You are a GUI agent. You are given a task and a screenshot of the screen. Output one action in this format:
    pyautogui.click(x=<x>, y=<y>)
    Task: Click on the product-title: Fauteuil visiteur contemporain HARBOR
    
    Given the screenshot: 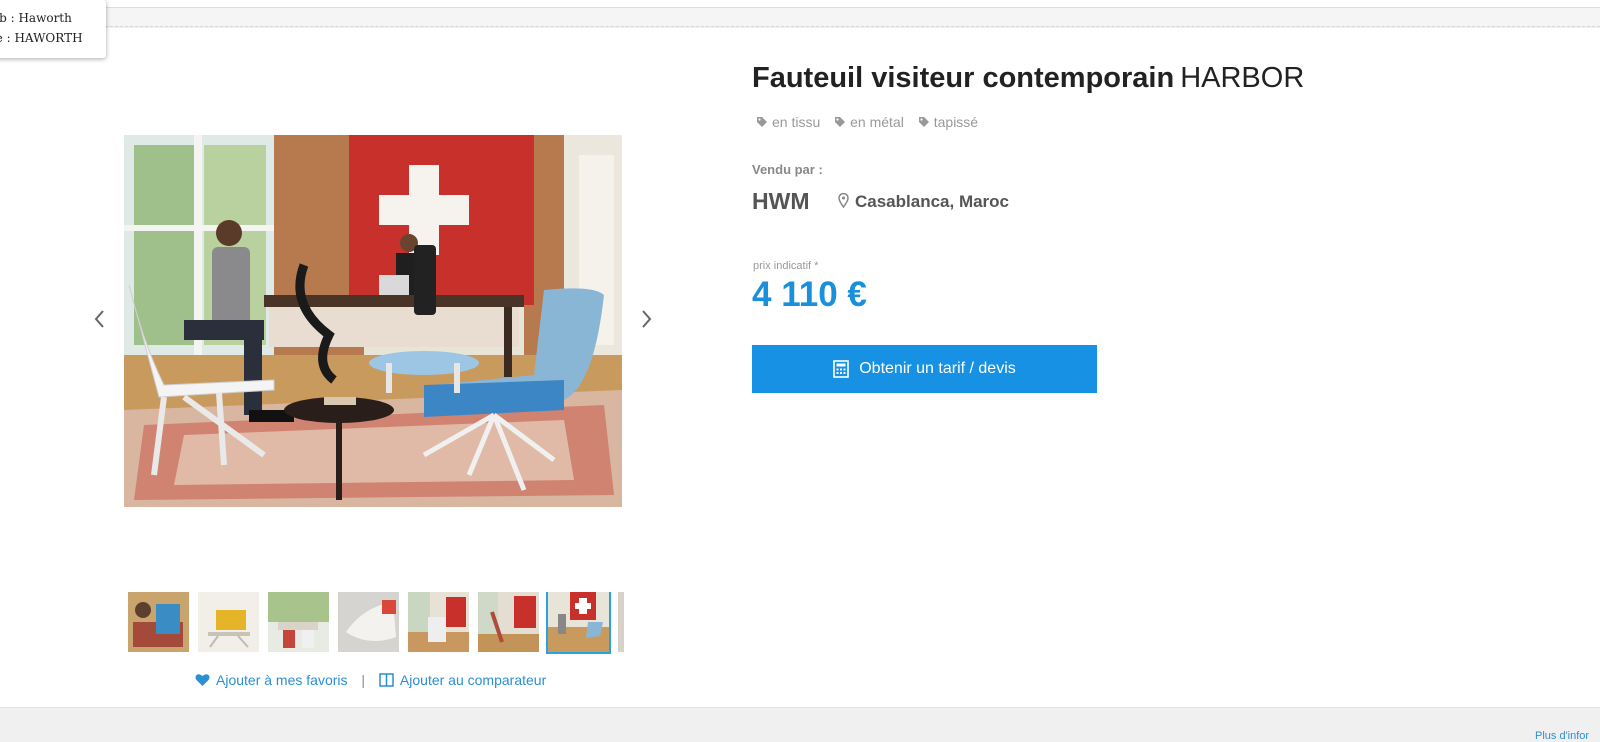 What is the action you would take?
    pyautogui.click(x=1028, y=78)
    